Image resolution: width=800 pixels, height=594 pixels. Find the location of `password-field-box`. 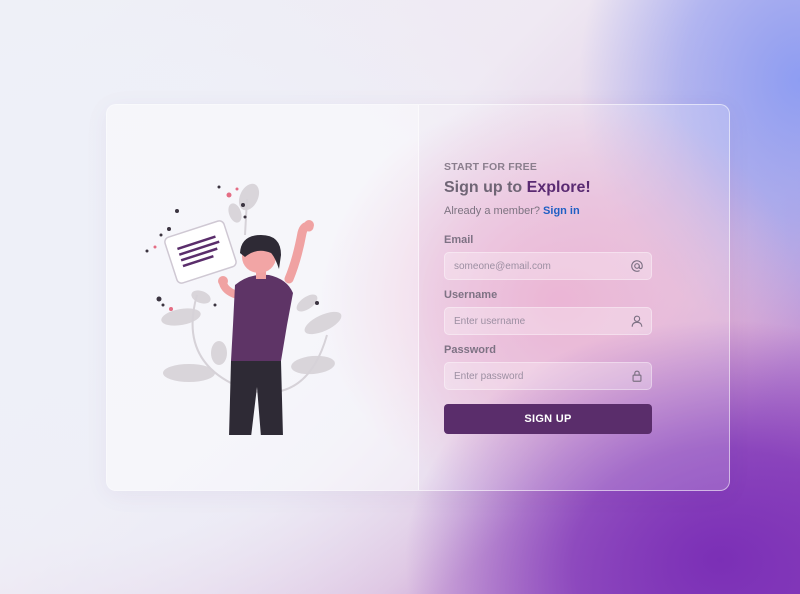

password-field-box is located at coordinates (548, 376).